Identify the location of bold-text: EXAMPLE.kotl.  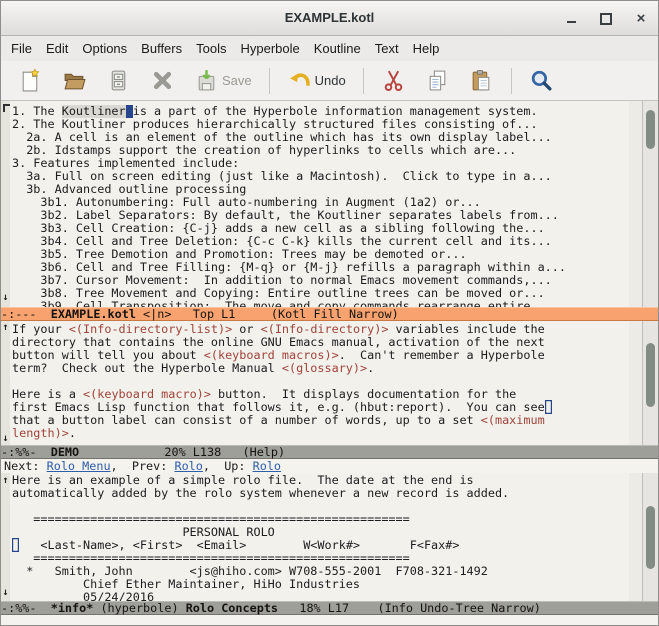
(93, 314).